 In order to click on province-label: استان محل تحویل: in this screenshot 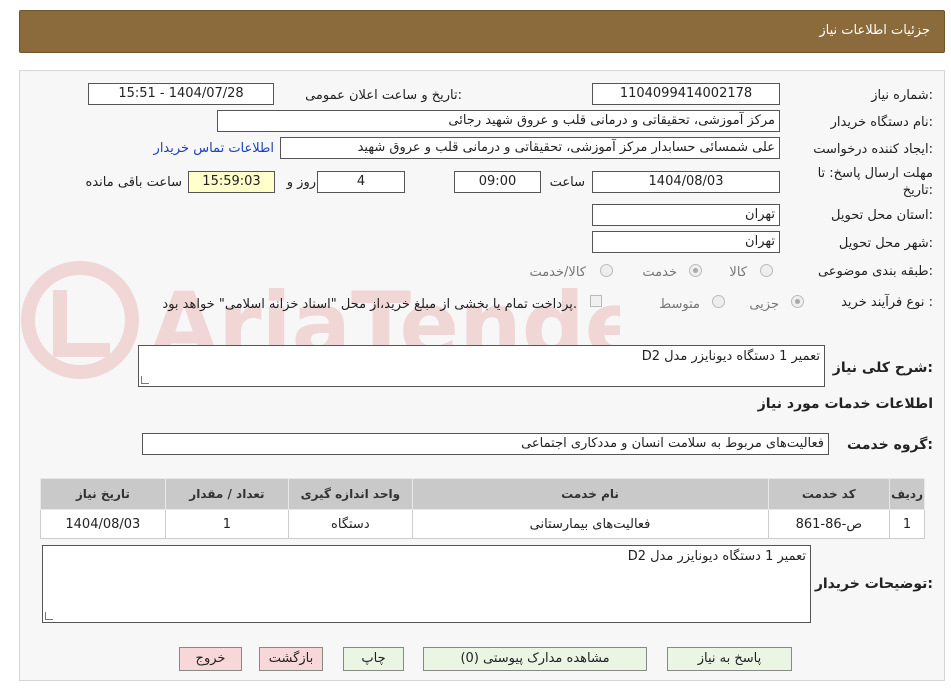, I will do `click(882, 215)`.